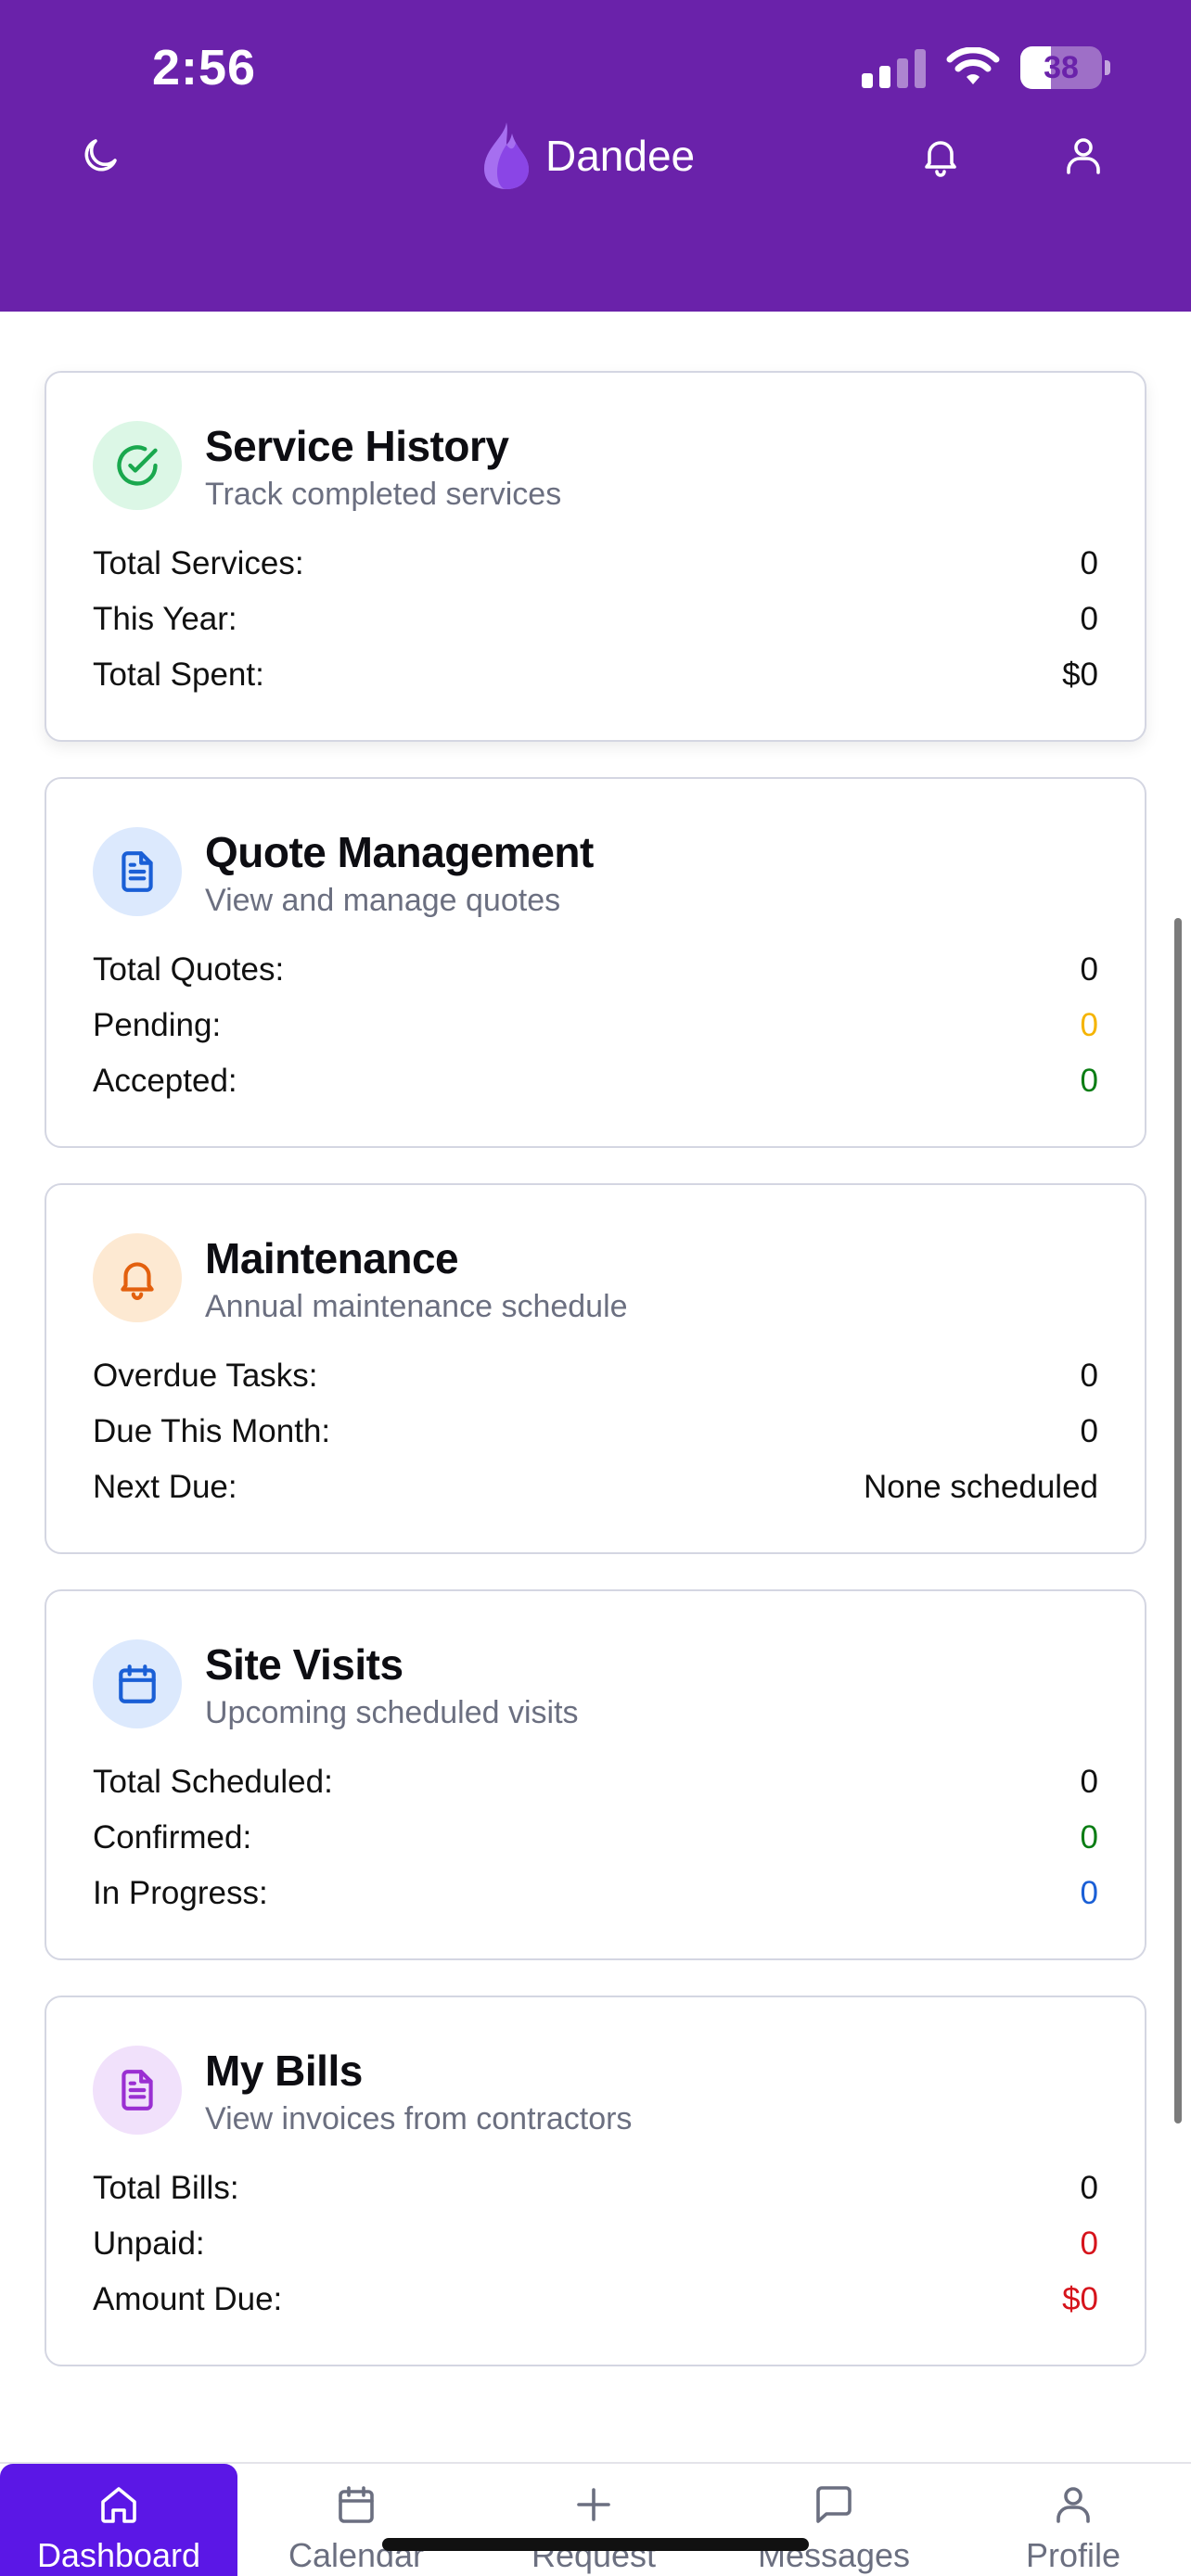  What do you see at coordinates (894, 67) in the screenshot?
I see `cellular-signal-icon` at bounding box center [894, 67].